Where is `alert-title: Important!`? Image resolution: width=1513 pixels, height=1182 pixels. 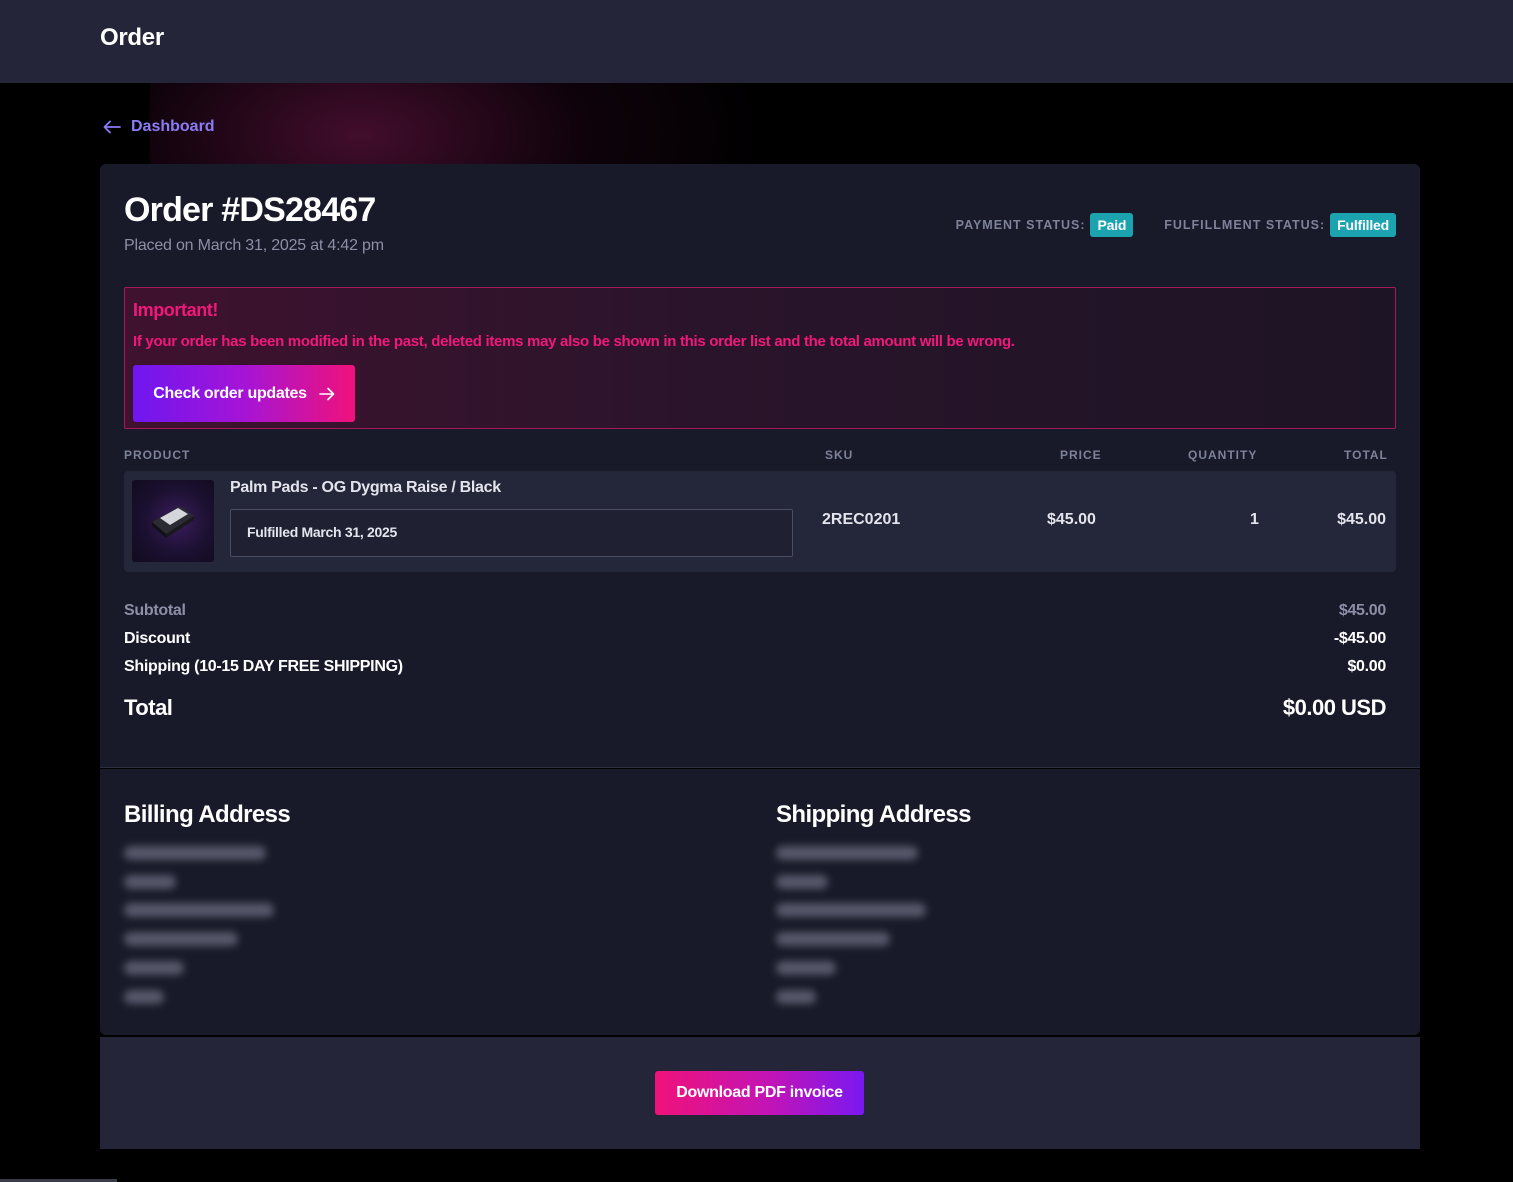 alert-title: Important! is located at coordinates (175, 310).